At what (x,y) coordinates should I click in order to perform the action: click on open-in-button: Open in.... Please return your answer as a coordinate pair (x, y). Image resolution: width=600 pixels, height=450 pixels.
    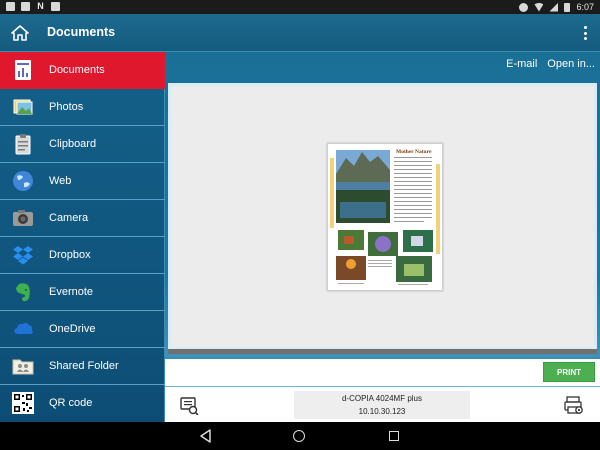
    Looking at the image, I should click on (571, 64).